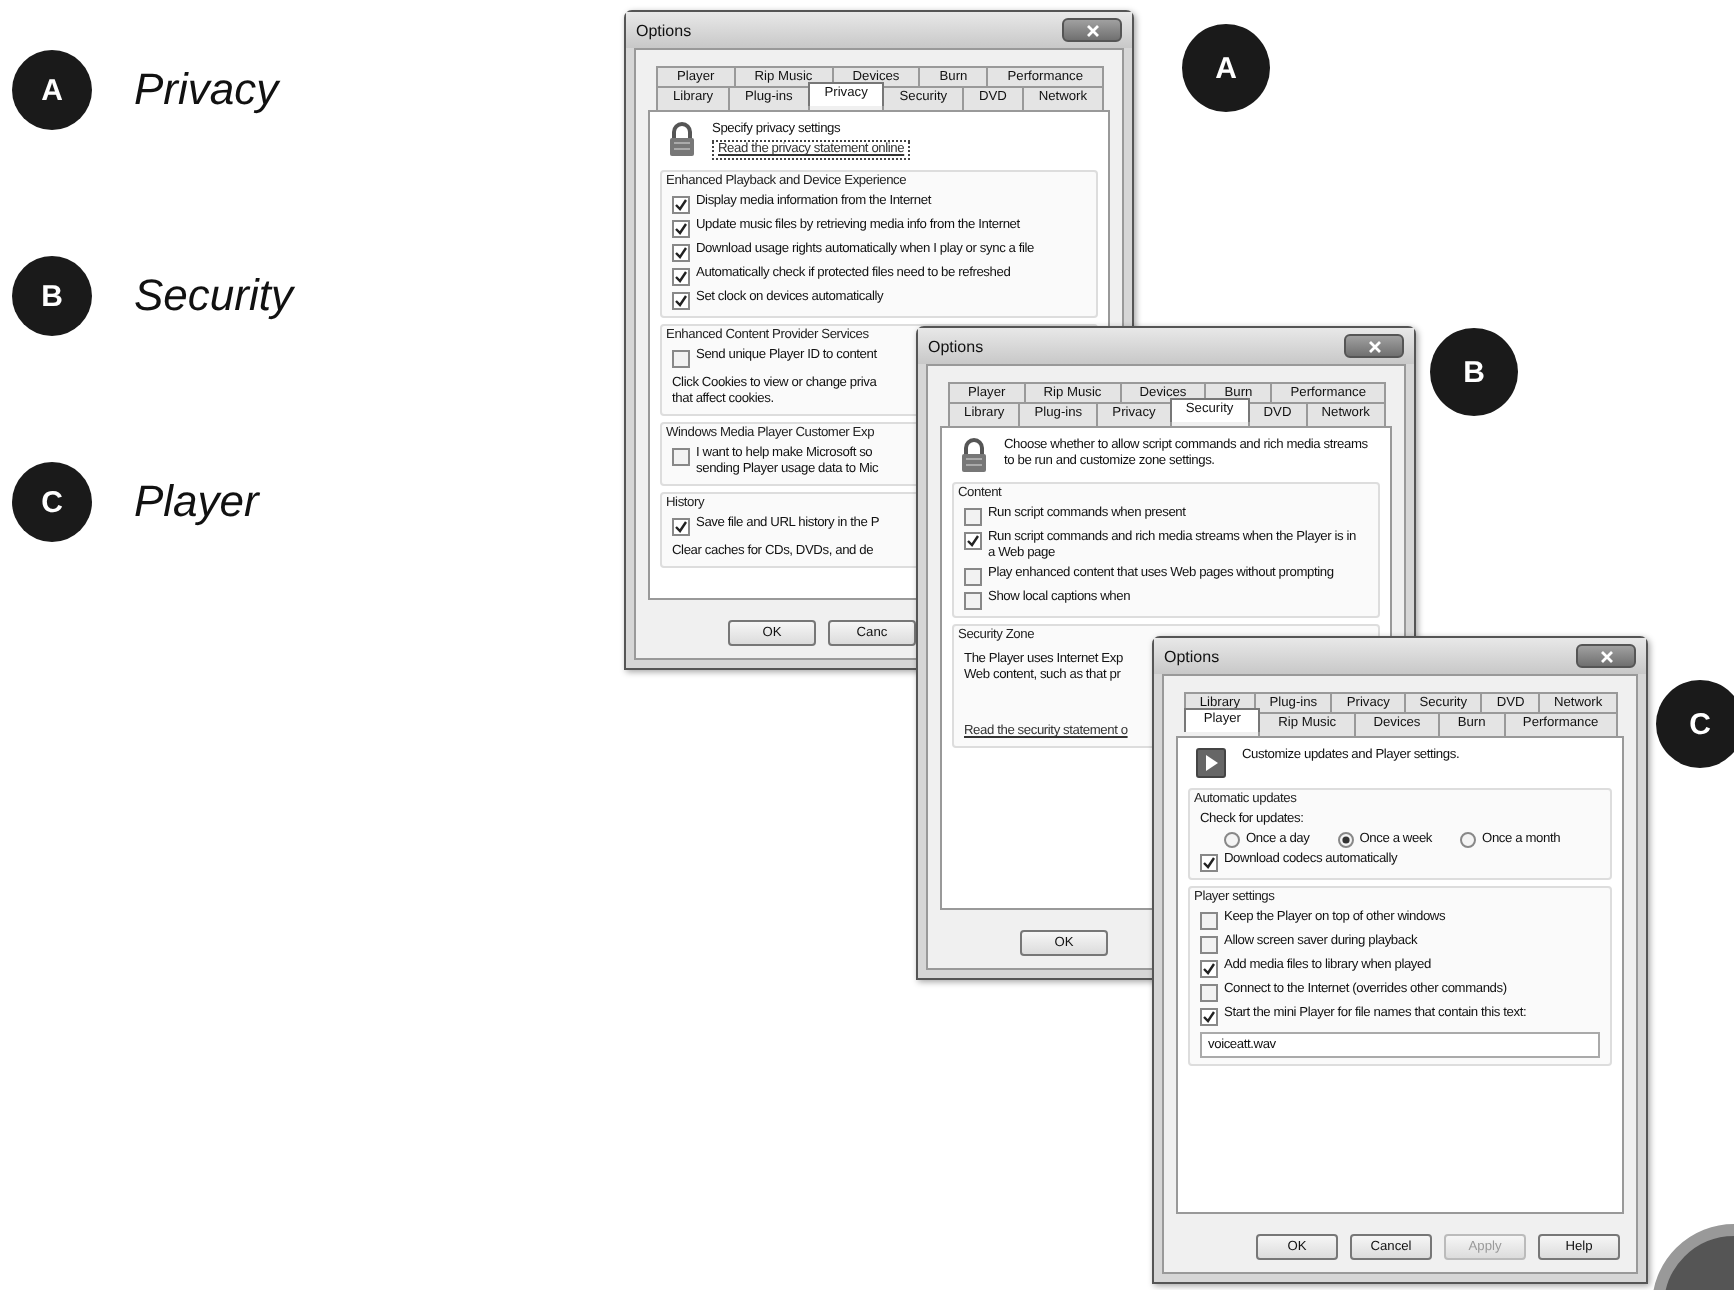 This screenshot has height=1290, width=1734. Describe the element at coordinates (1211, 763) in the screenshot. I see `play-icon` at that location.